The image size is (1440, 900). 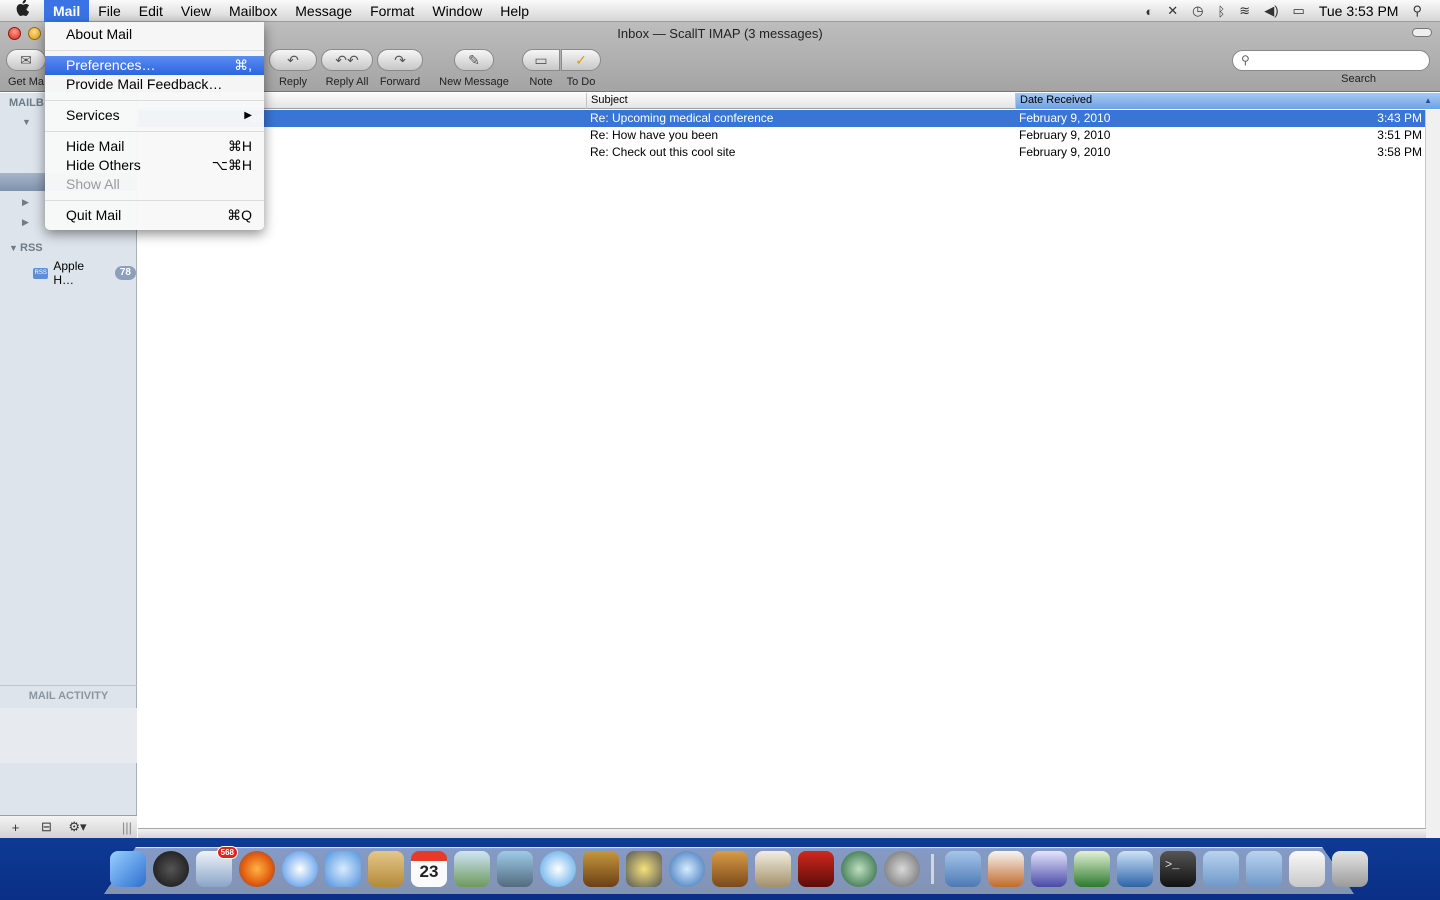 I want to click on reply-all-button: ↶↶ Reply All, so click(x=347, y=68).